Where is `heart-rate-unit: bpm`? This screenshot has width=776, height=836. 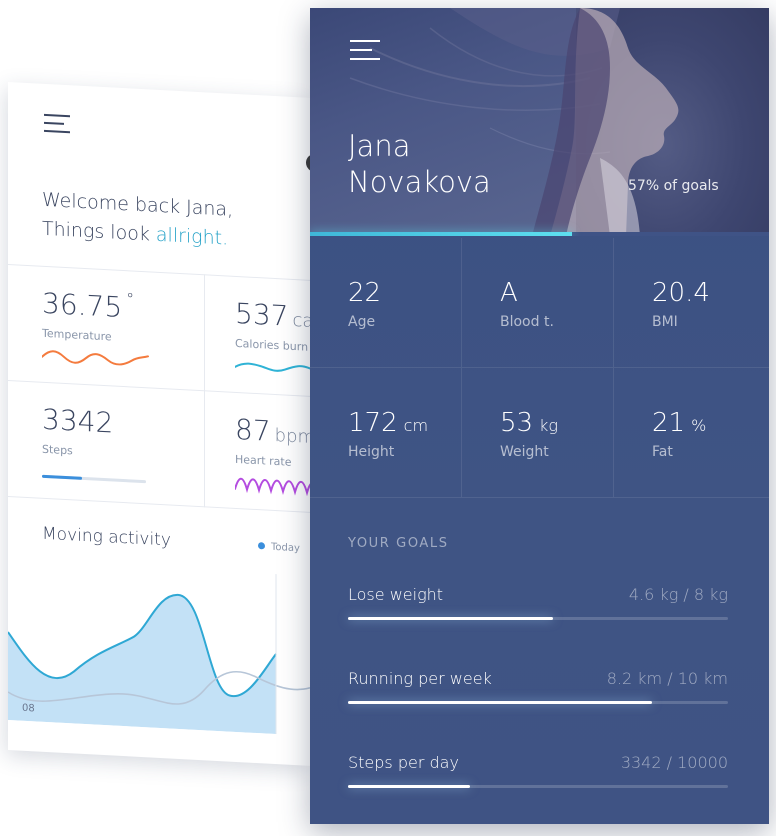
heart-rate-unit: bpm is located at coordinates (292, 436).